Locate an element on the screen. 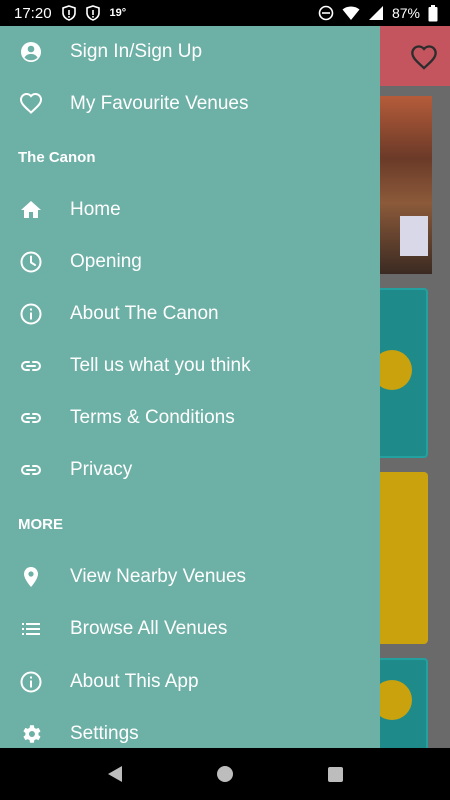  menu-item-feedback: Tell us what you think is located at coordinates (190, 366).